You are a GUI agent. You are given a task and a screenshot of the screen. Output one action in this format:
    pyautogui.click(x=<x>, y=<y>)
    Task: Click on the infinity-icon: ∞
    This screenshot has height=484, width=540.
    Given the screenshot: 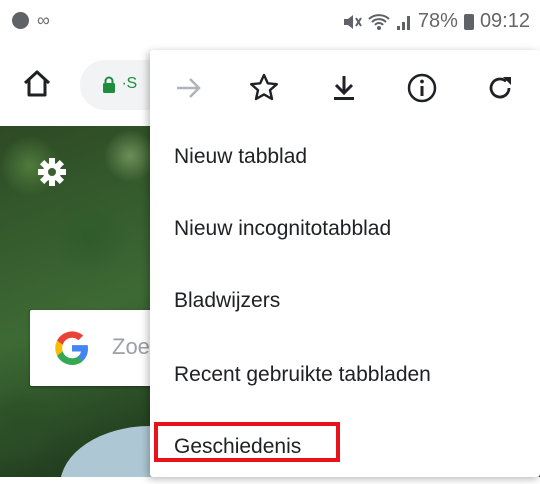 What is the action you would take?
    pyautogui.click(x=43, y=20)
    